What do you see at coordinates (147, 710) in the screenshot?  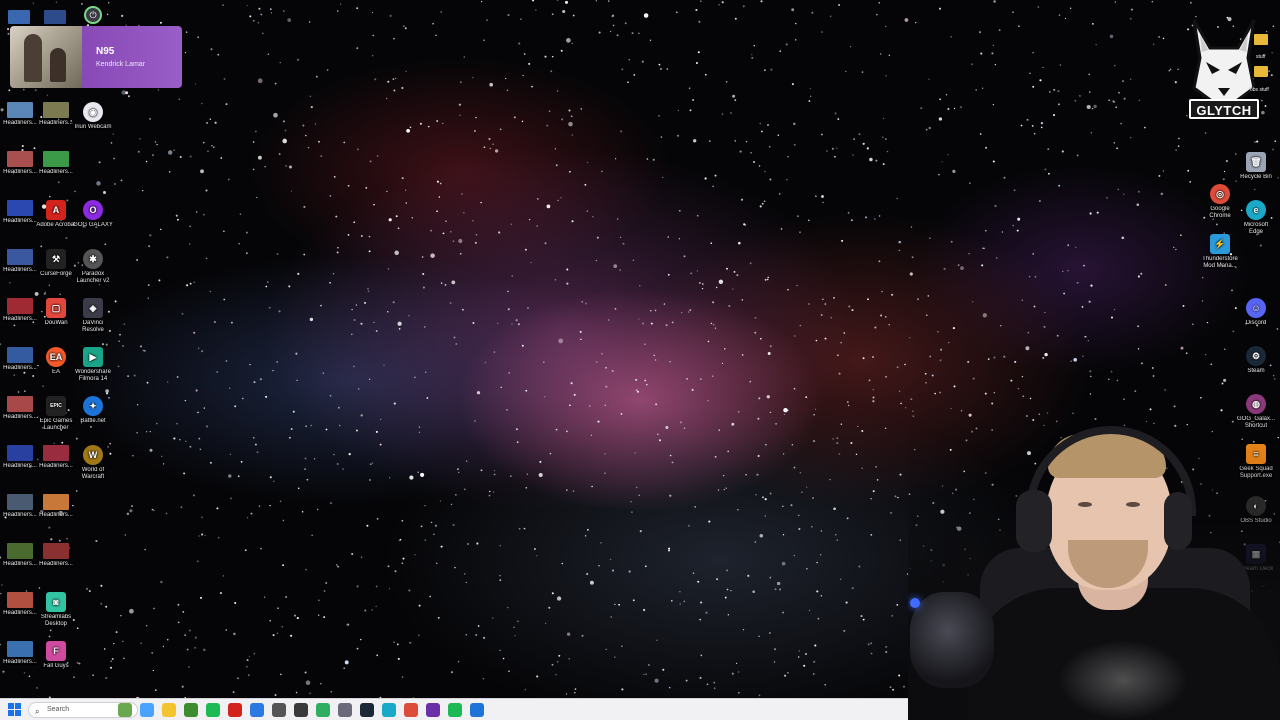 I see `copilot-app-icon` at bounding box center [147, 710].